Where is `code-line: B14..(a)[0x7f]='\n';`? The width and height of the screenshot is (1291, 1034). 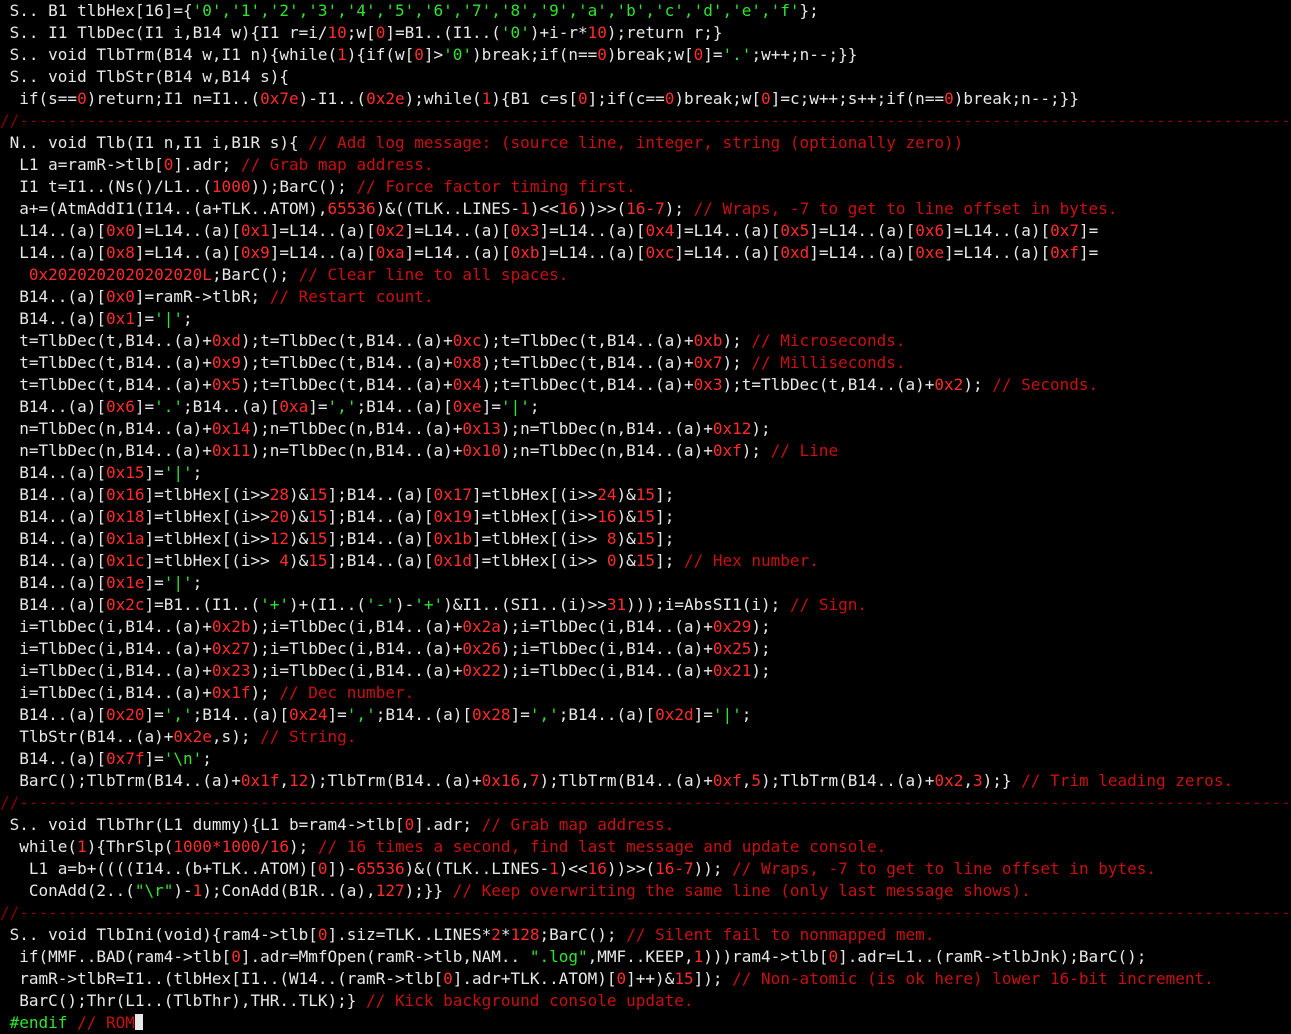 code-line: B14..(a)[0x7f]='\n'; is located at coordinates (645, 759).